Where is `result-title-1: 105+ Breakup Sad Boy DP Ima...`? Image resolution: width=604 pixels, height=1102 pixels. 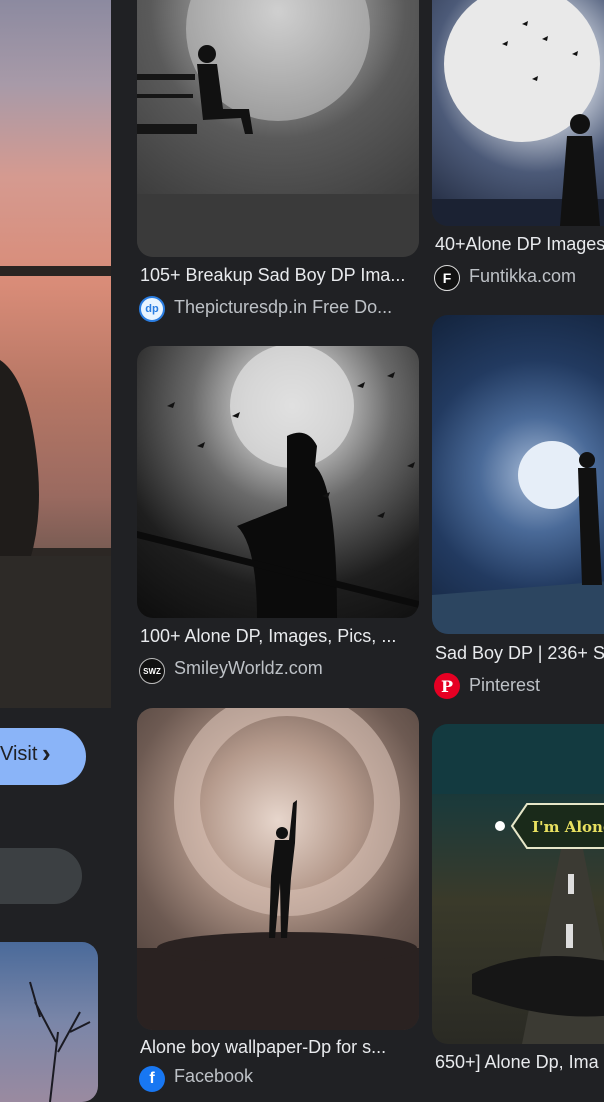
result-title-1: 105+ Breakup Sad Boy DP Ima... is located at coordinates (278, 275).